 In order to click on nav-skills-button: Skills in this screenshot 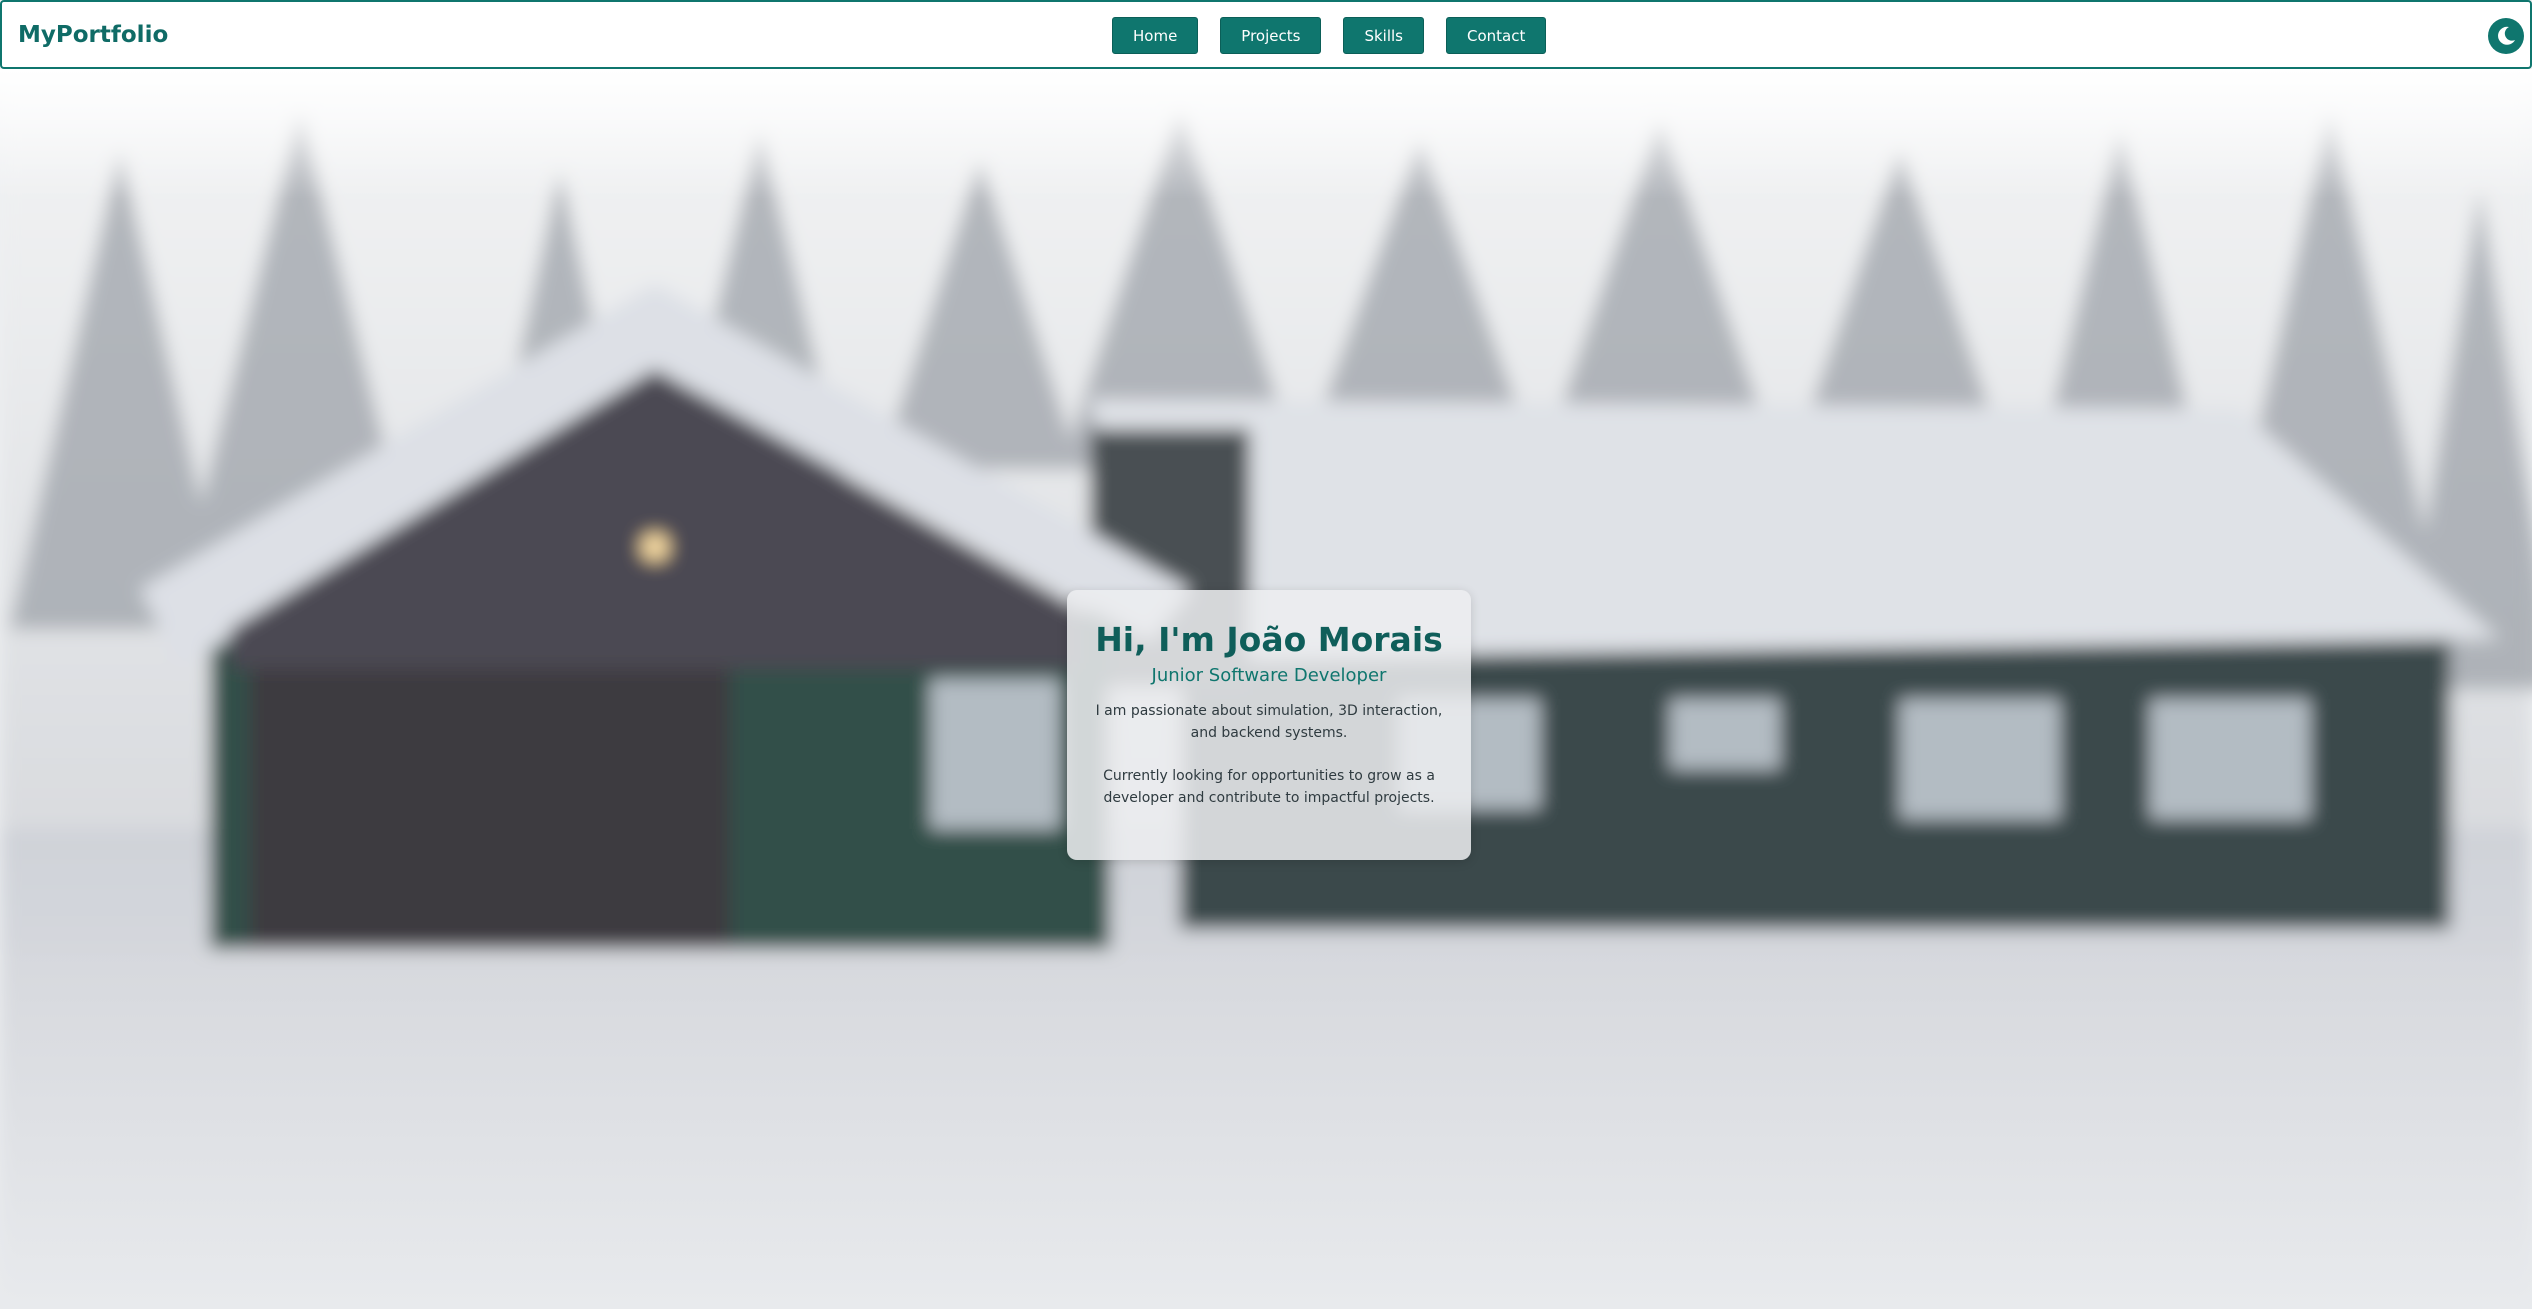, I will do `click(1383, 35)`.